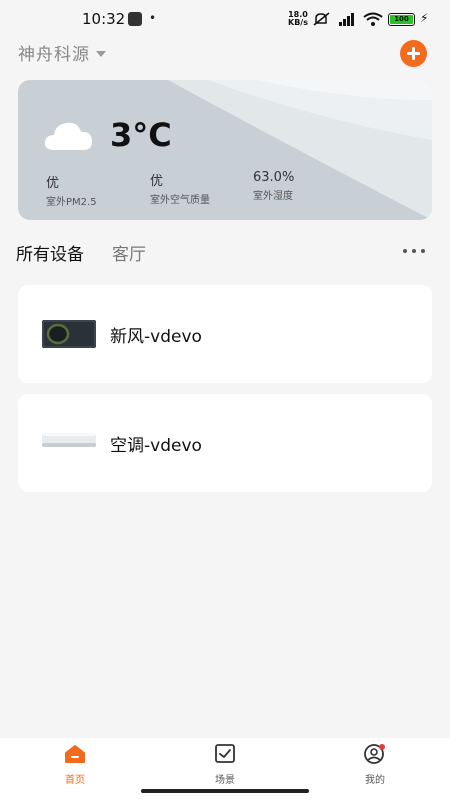  I want to click on signal-icon, so click(346, 19).